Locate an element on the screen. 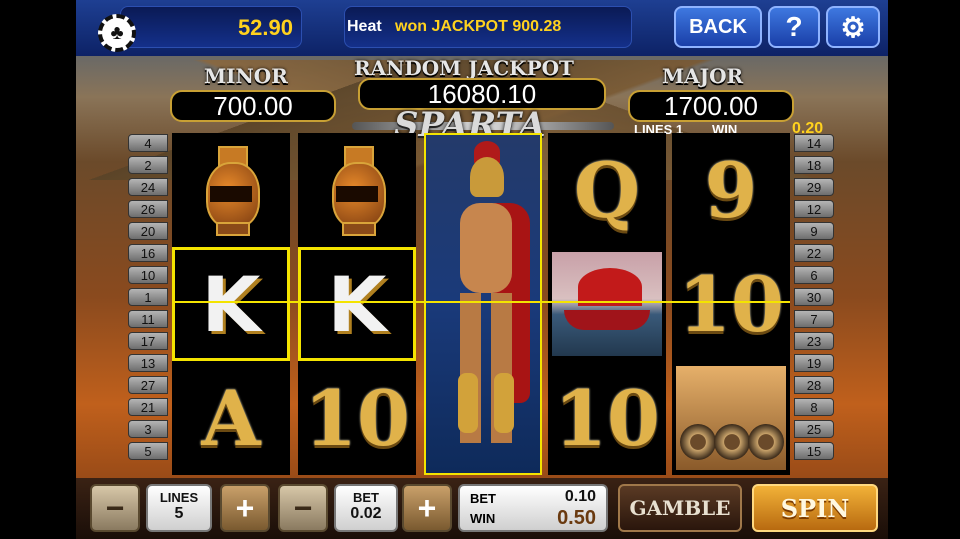  nine-symbol: 9 is located at coordinates (731, 190).